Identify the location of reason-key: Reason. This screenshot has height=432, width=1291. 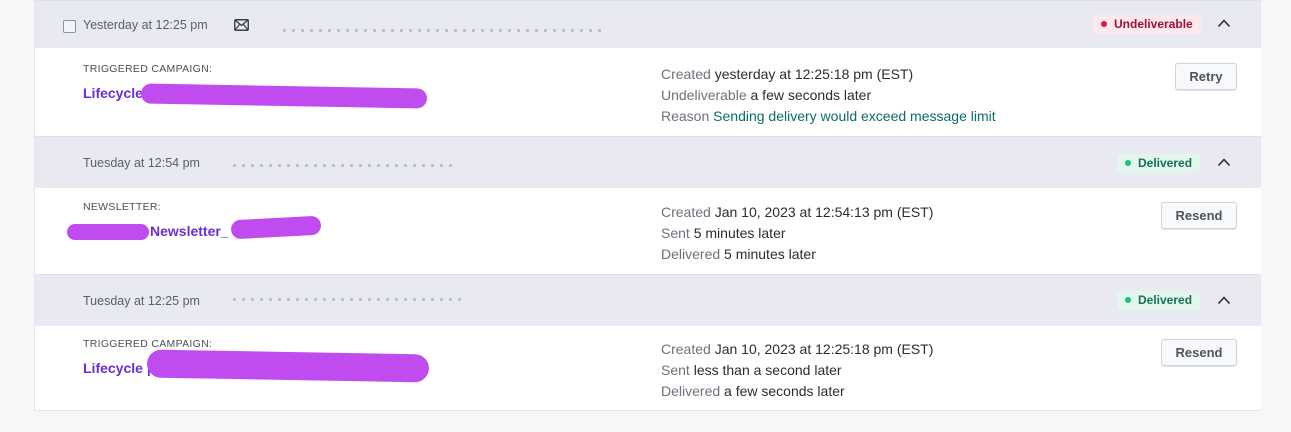
(685, 116).